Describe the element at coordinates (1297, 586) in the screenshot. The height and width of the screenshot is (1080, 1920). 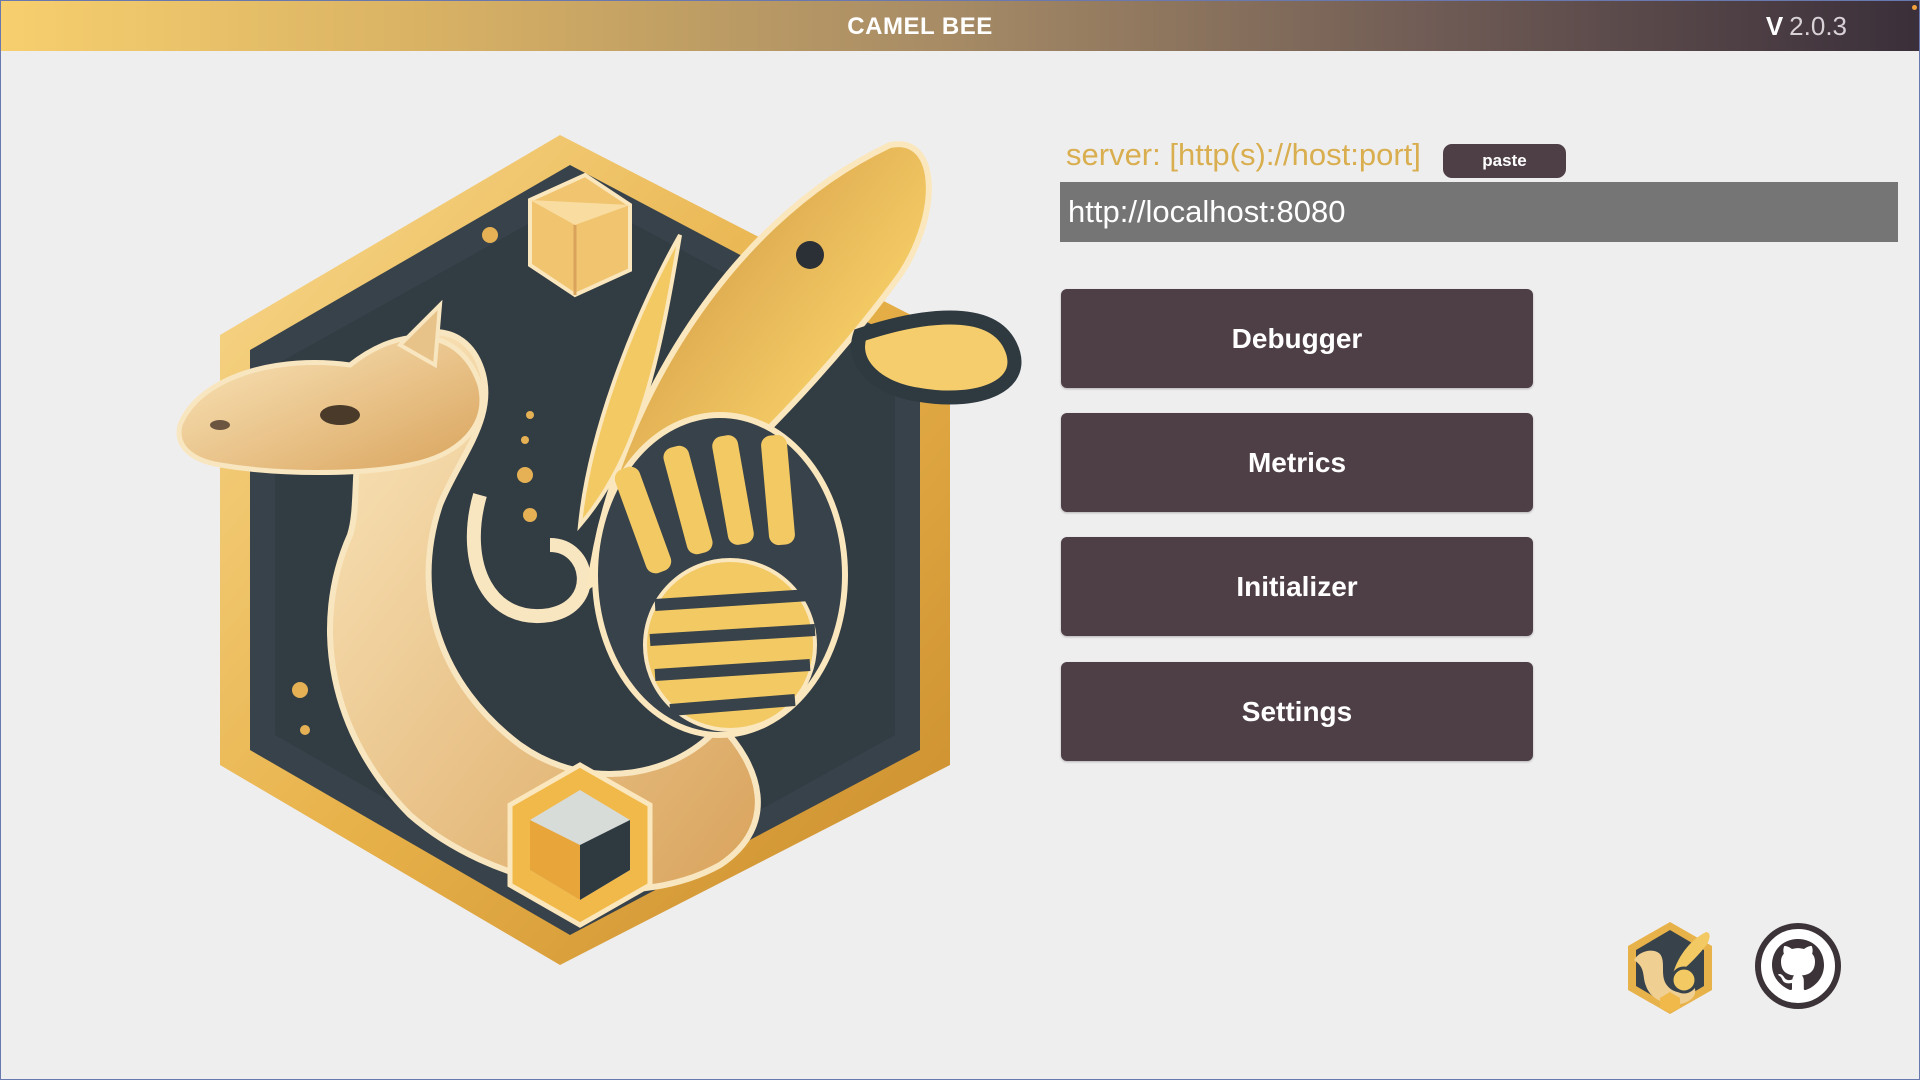
I see `initializer-button: Initializer` at that location.